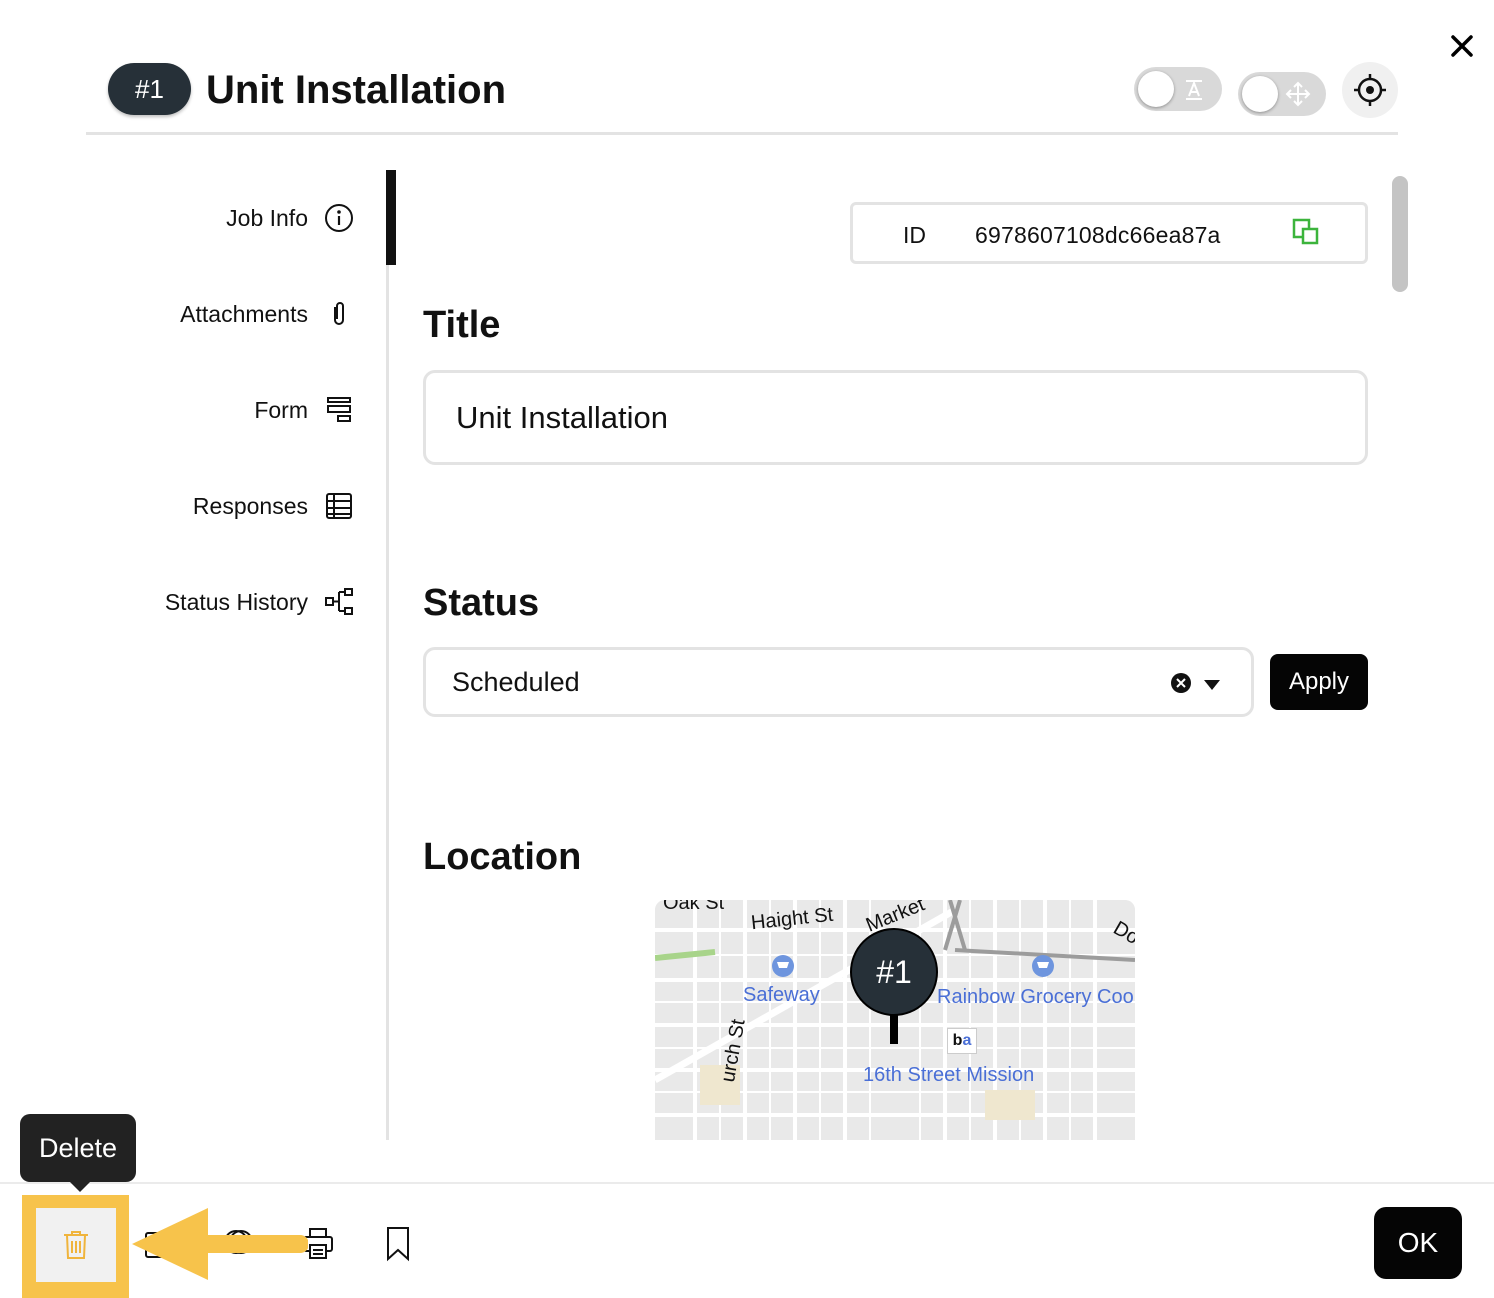  What do you see at coordinates (267, 314) in the screenshot?
I see `nav-item-attachments: Attachments` at bounding box center [267, 314].